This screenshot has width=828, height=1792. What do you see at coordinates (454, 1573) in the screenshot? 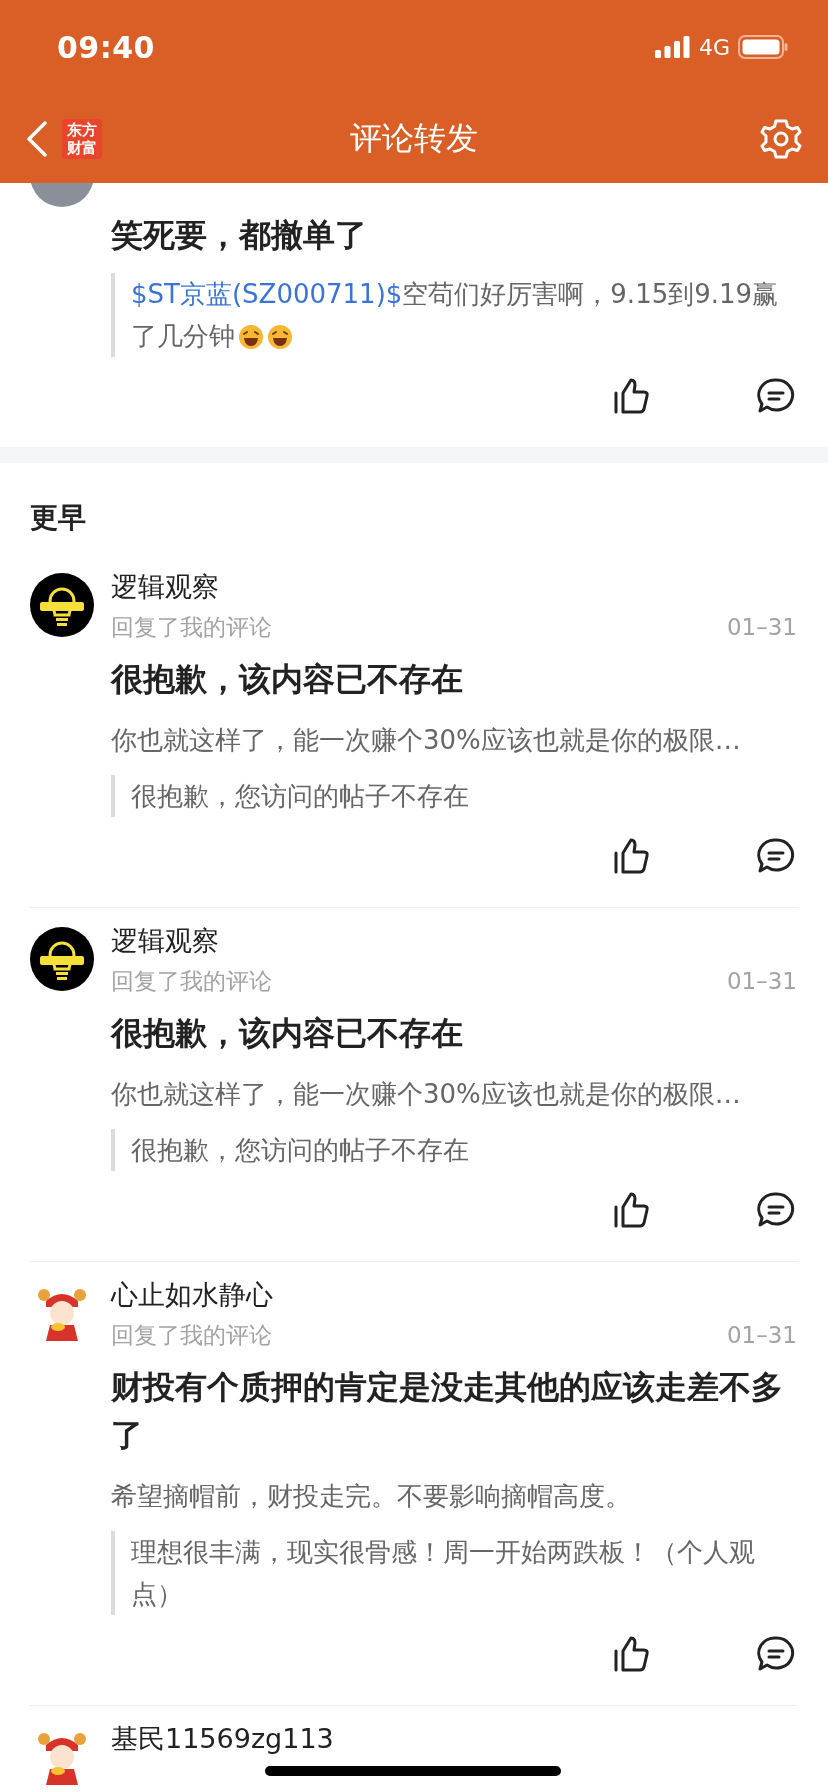
I see `quoted-post: 理想很丰满，现实很骨感！周一开始两跌板！（个人观点）` at bounding box center [454, 1573].